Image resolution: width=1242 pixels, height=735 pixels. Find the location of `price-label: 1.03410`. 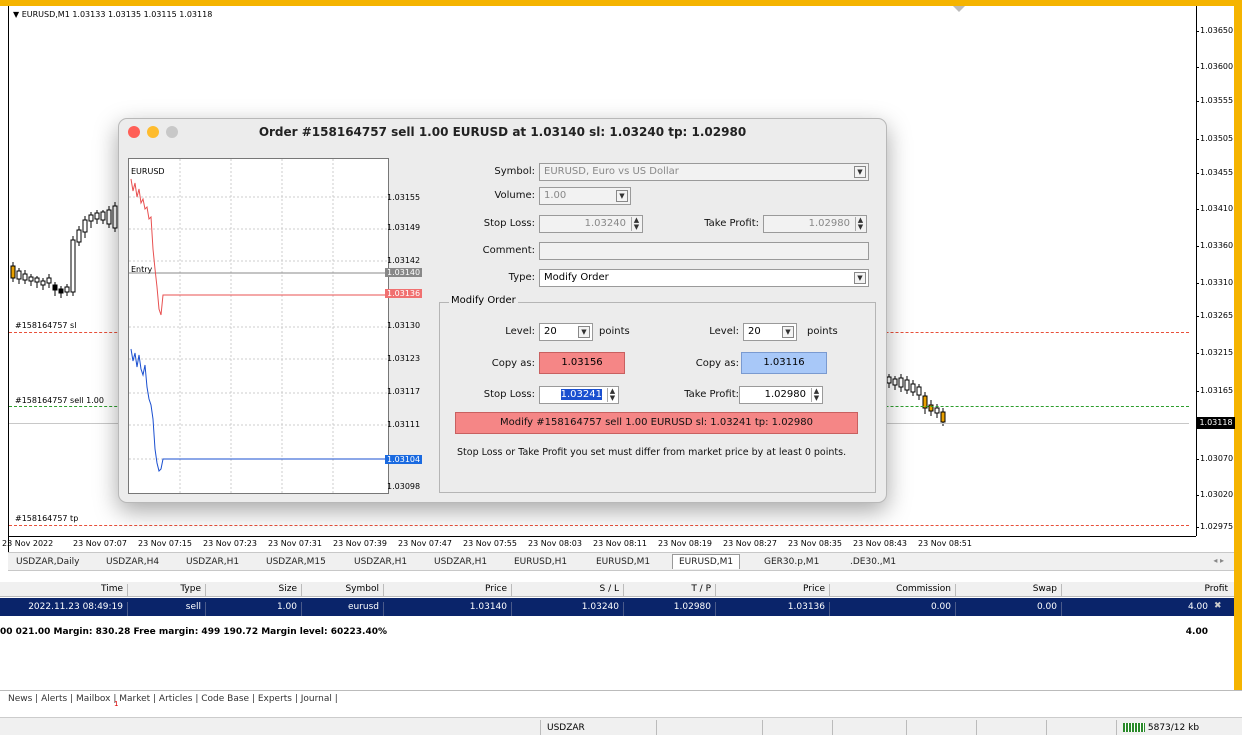

price-label: 1.03410 is located at coordinates (1214, 208).